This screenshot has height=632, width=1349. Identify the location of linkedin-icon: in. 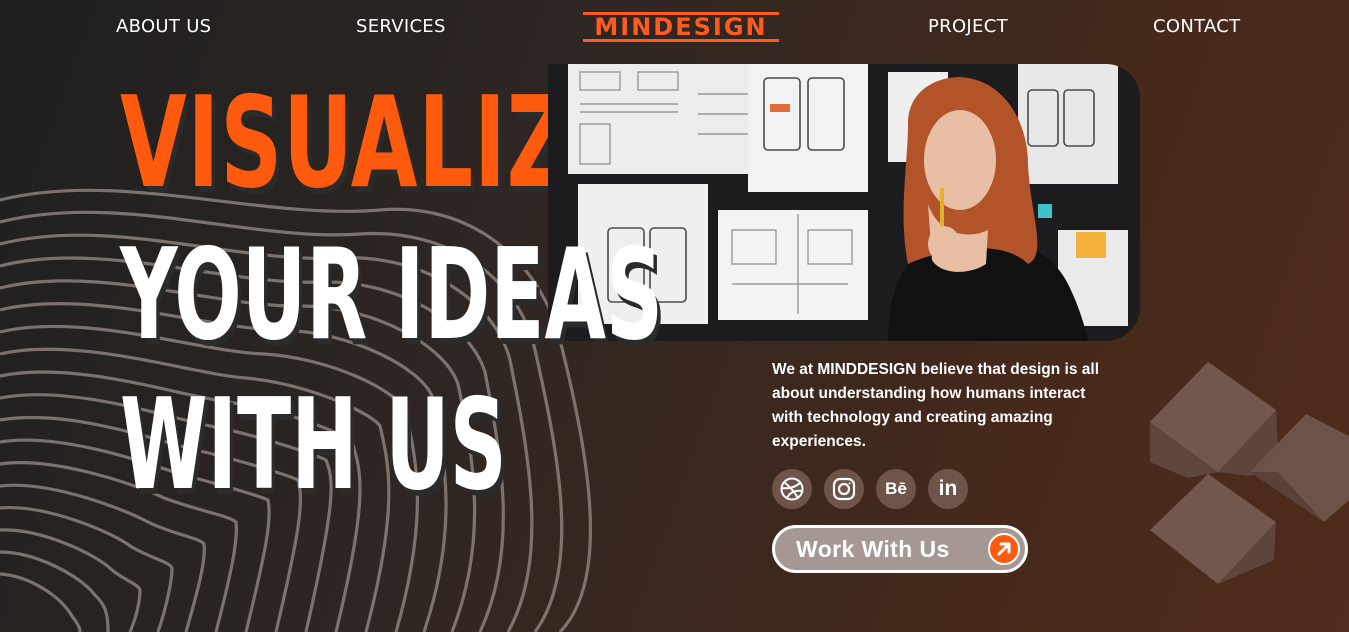
(948, 489).